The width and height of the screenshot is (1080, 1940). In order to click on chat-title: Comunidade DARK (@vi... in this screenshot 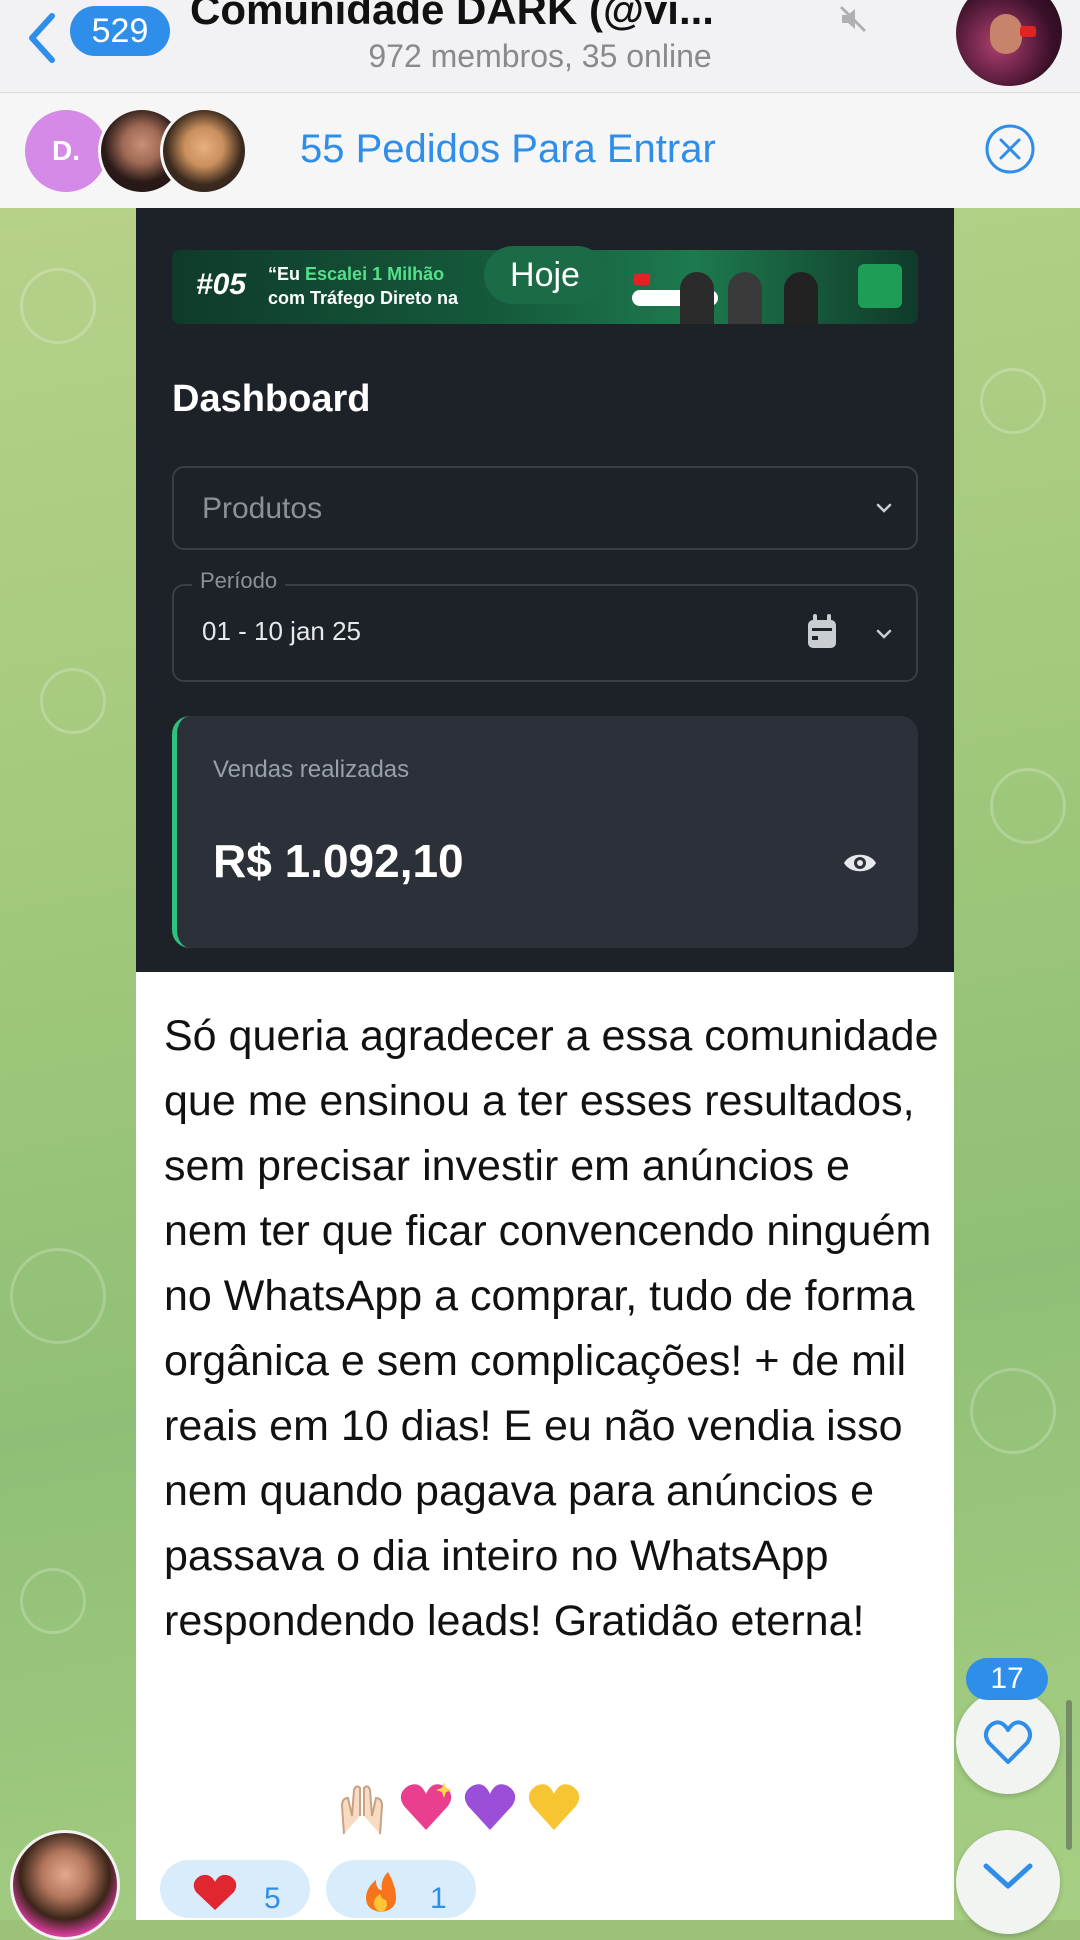, I will do `click(535, 17)`.